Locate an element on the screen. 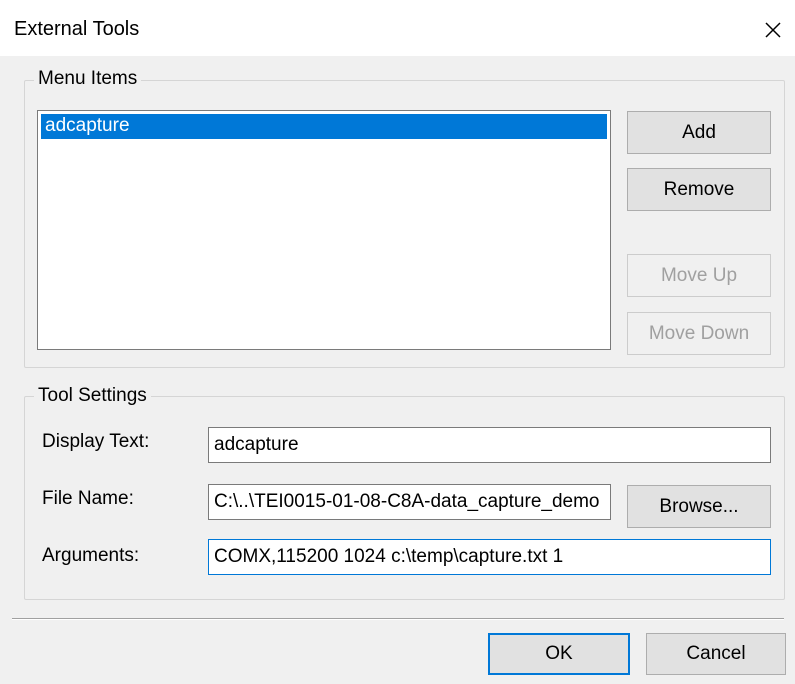  ok-button: OK is located at coordinates (559, 654).